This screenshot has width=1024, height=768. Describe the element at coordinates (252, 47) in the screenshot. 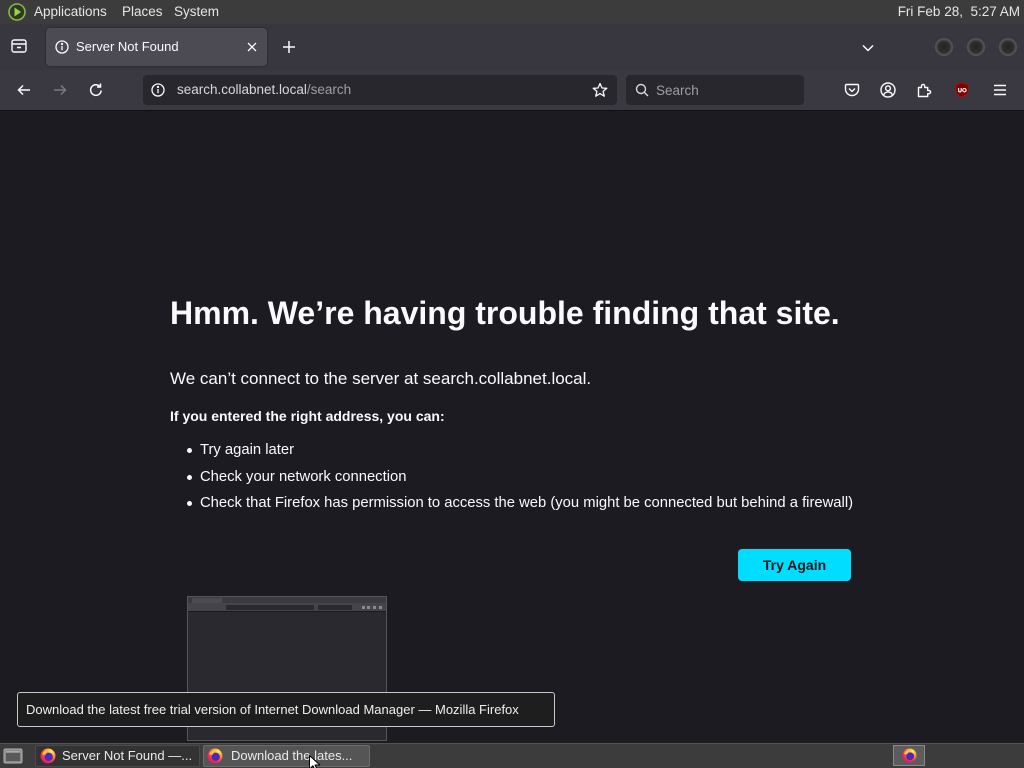

I see `close-icon` at that location.